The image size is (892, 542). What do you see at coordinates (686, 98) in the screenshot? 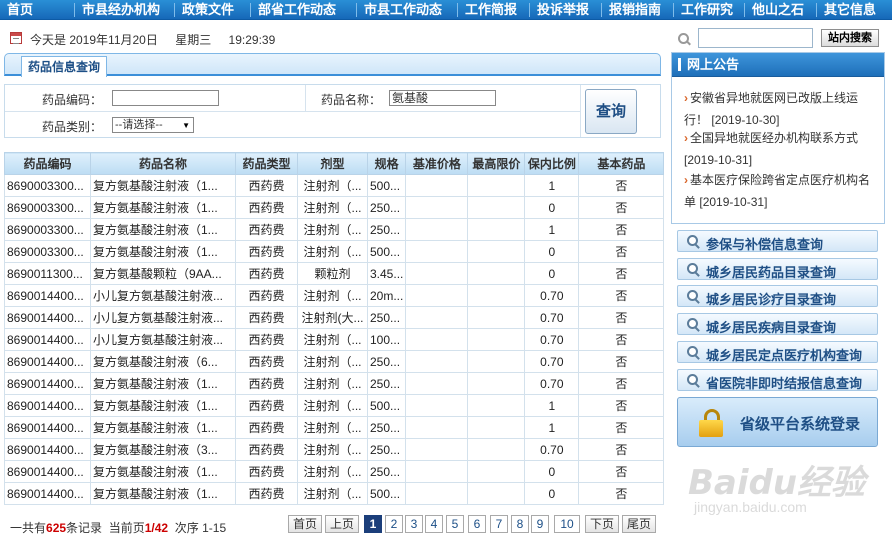
I see `arrow-icon: ›` at bounding box center [686, 98].